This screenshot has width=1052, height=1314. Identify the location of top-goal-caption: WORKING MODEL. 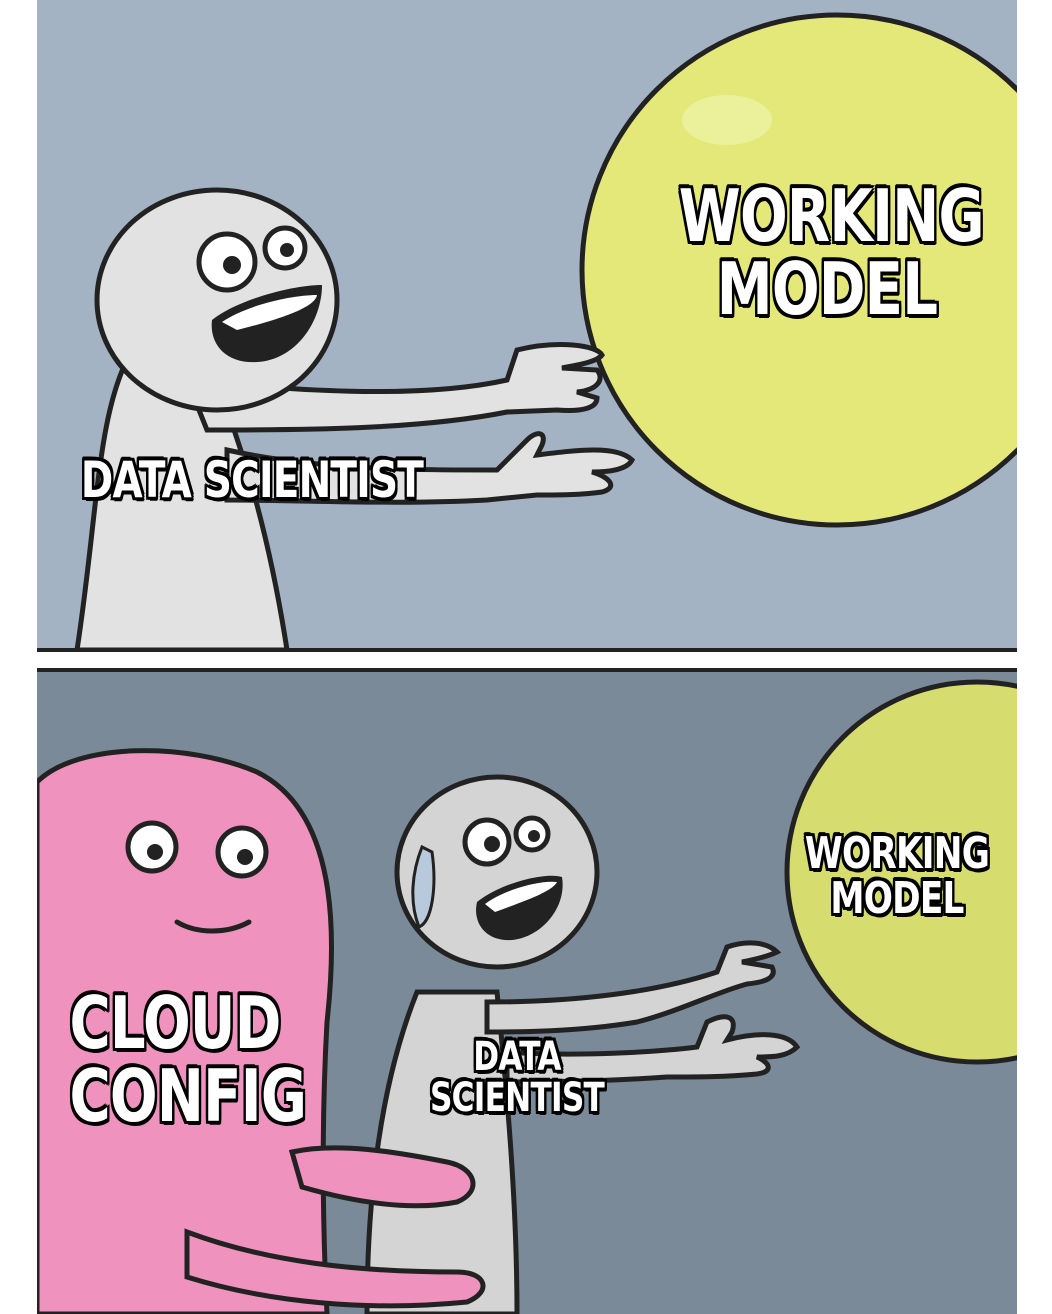
(831, 253).